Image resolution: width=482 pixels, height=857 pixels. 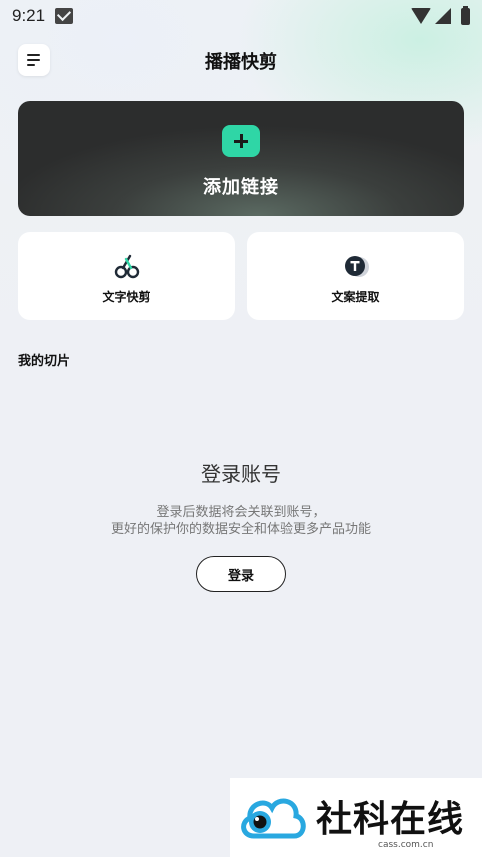 What do you see at coordinates (64, 16) in the screenshot?
I see `mail-notification-icon` at bounding box center [64, 16].